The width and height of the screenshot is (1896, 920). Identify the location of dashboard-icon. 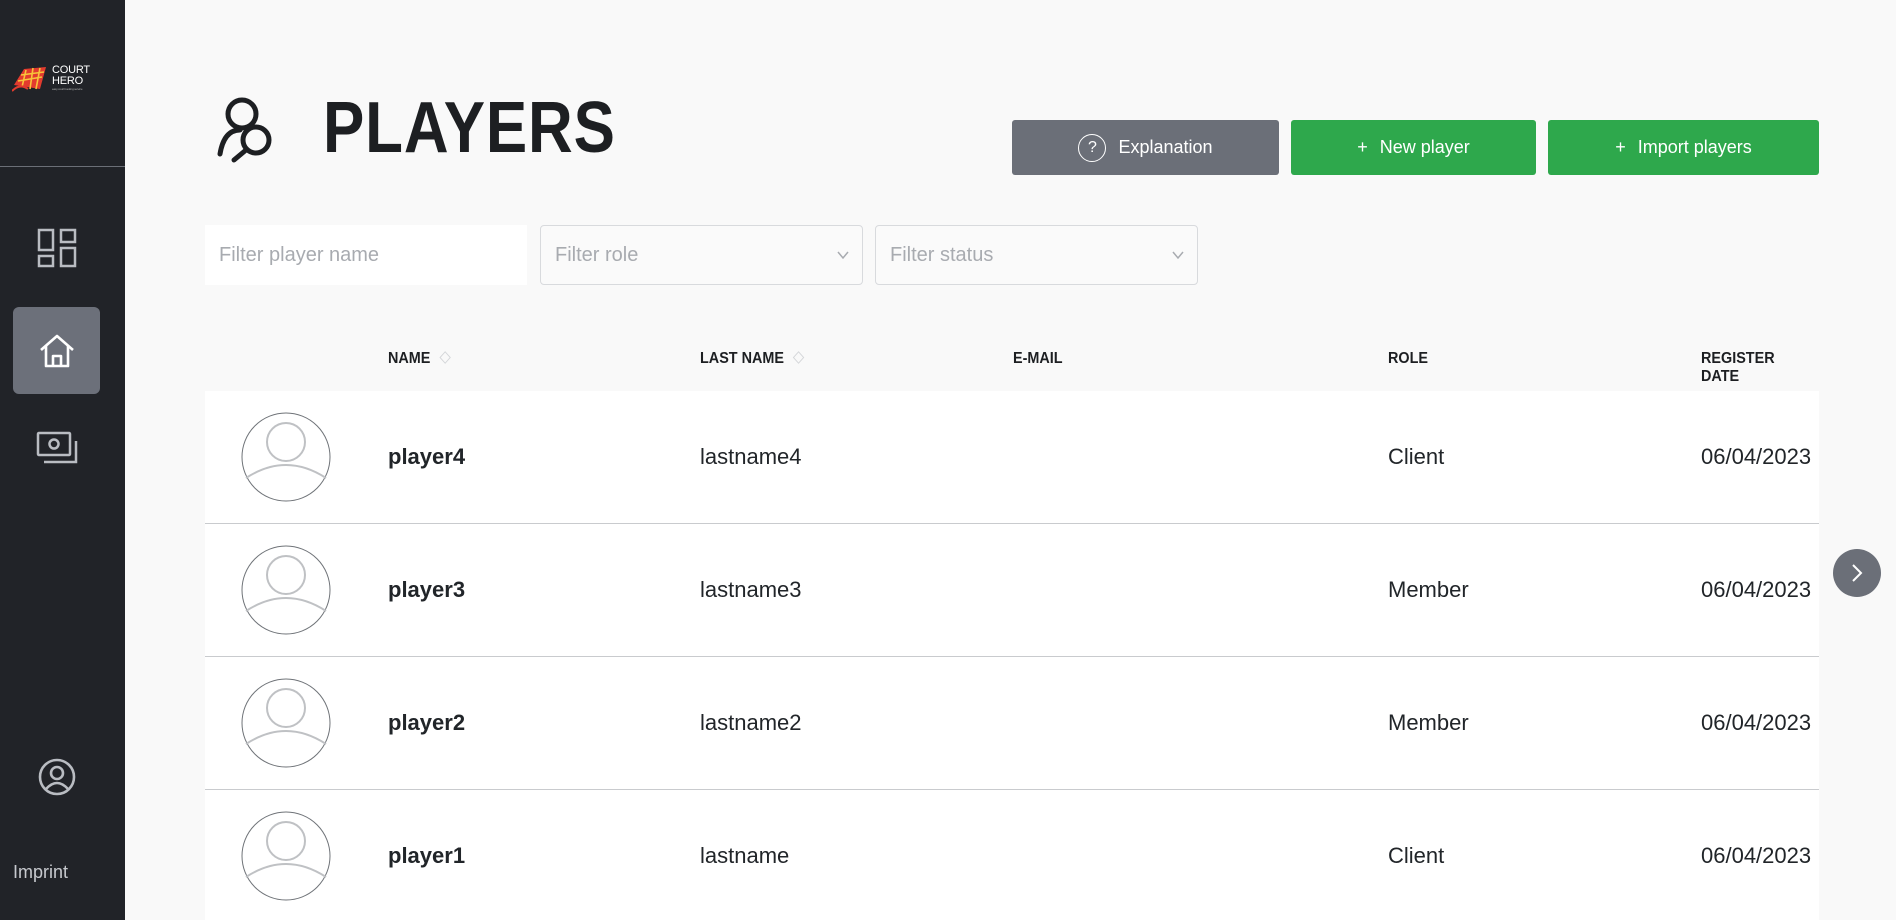
(56, 247).